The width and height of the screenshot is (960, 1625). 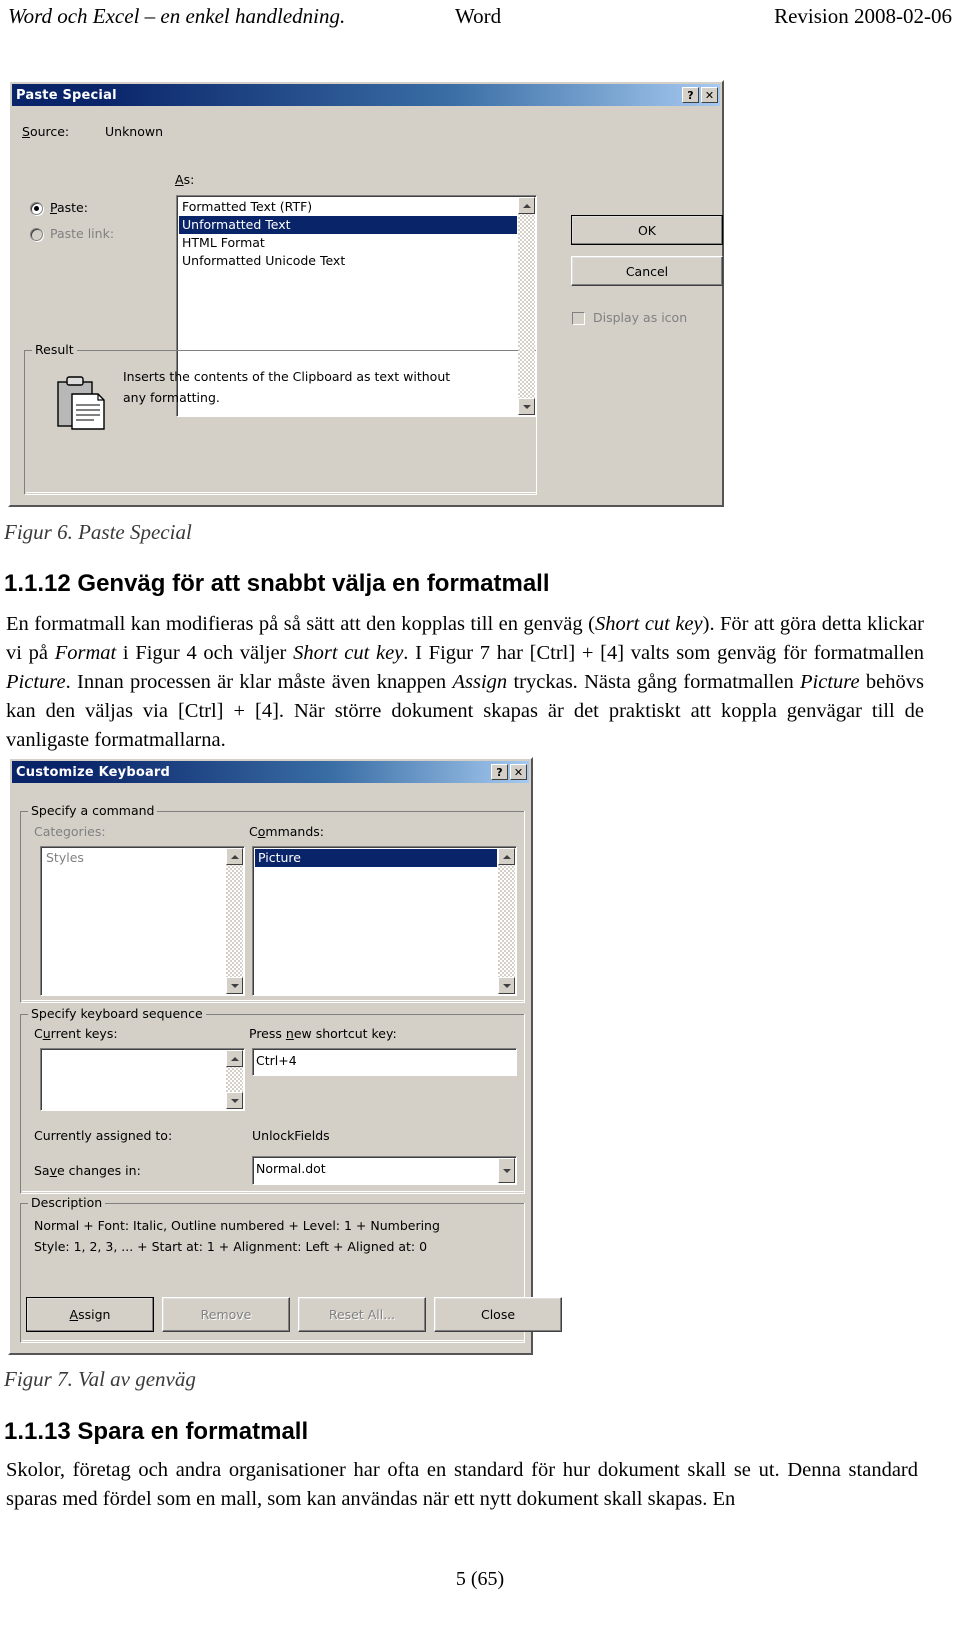 What do you see at coordinates (117, 1013) in the screenshot?
I see `specify-keyboard-group-label: Specify keyboard sequence` at bounding box center [117, 1013].